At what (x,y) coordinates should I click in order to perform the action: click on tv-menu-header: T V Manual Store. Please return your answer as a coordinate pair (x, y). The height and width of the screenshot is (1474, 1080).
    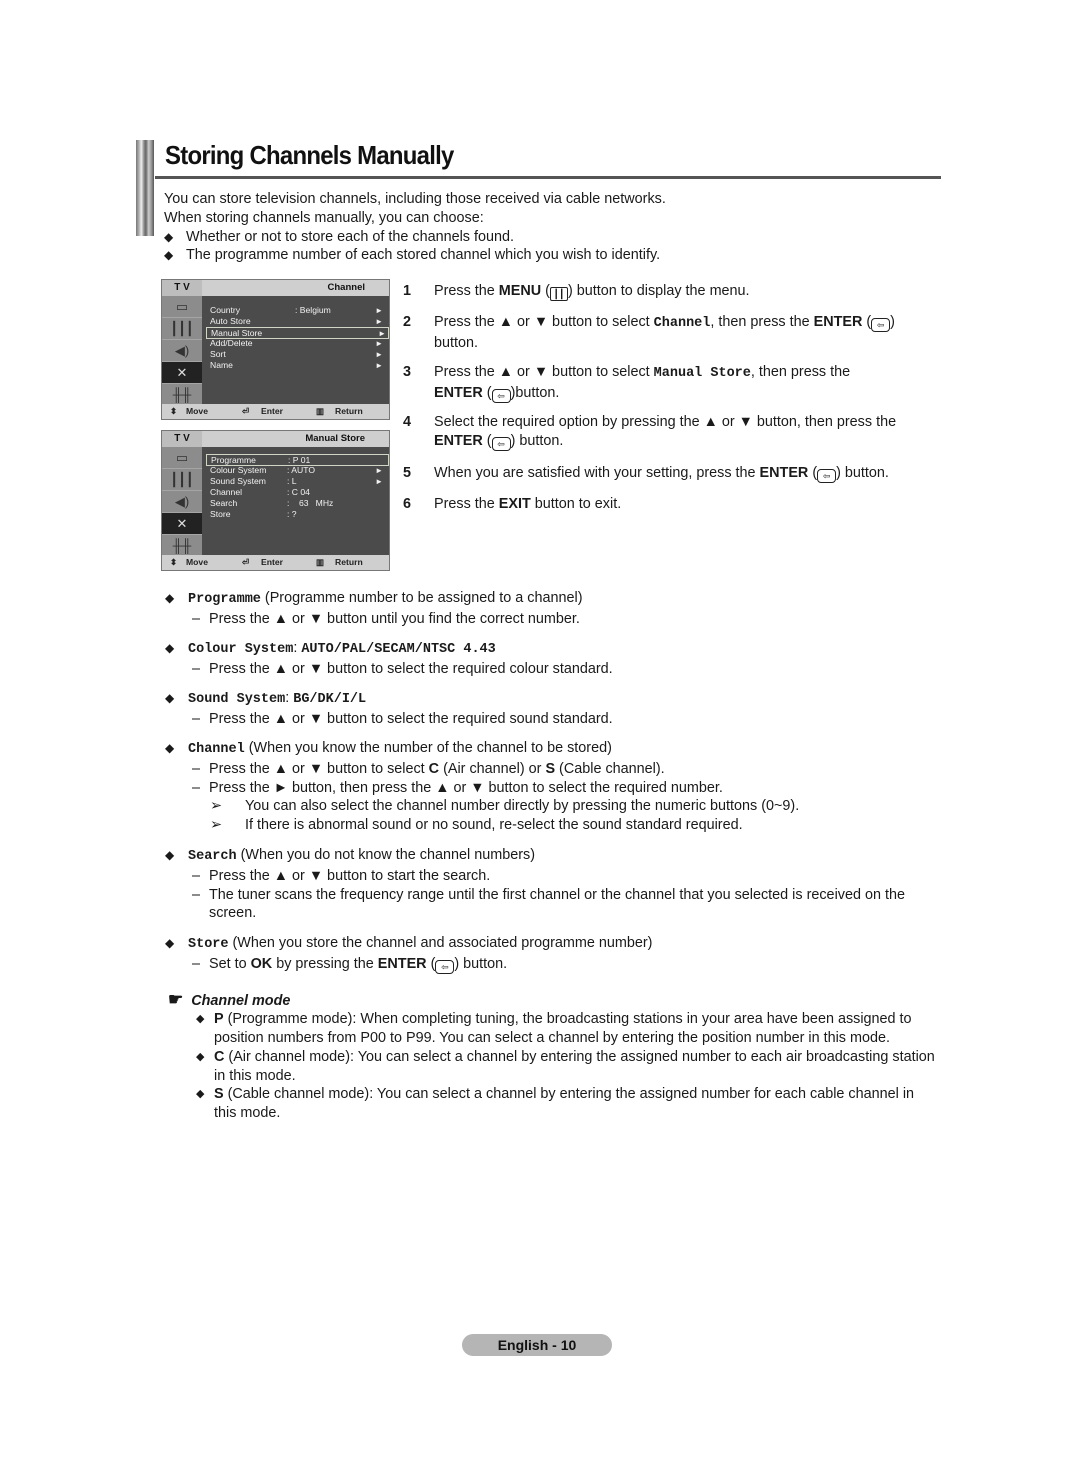
    Looking at the image, I should click on (275, 439).